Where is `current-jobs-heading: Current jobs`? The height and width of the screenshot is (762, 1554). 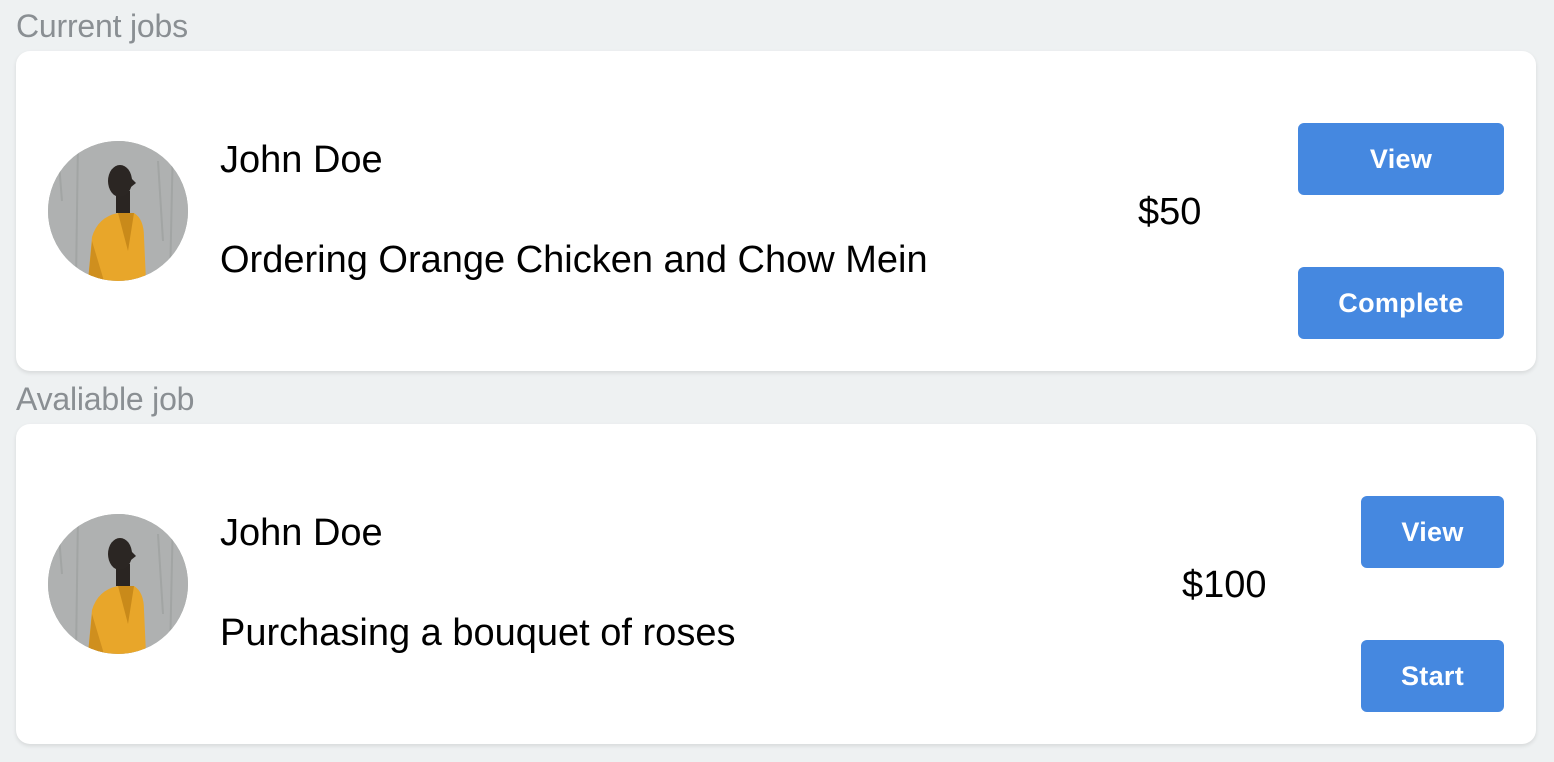
current-jobs-heading: Current jobs is located at coordinates (102, 26).